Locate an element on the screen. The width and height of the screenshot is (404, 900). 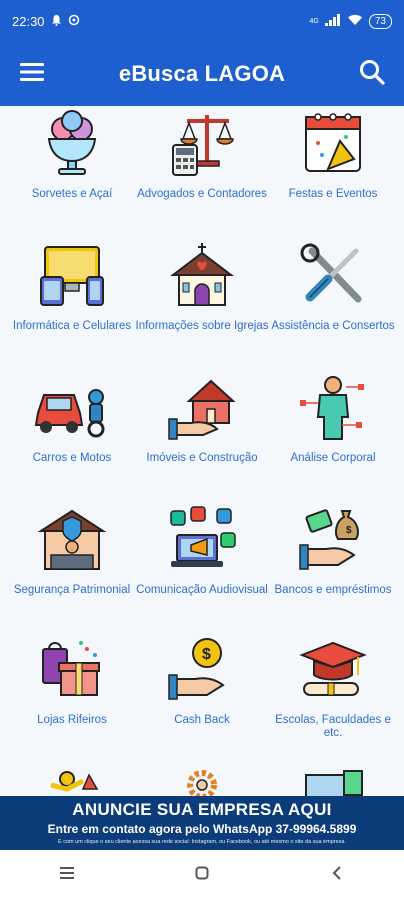
category-lojas: Lojas Rifeiros is located at coordinates (72, 679).